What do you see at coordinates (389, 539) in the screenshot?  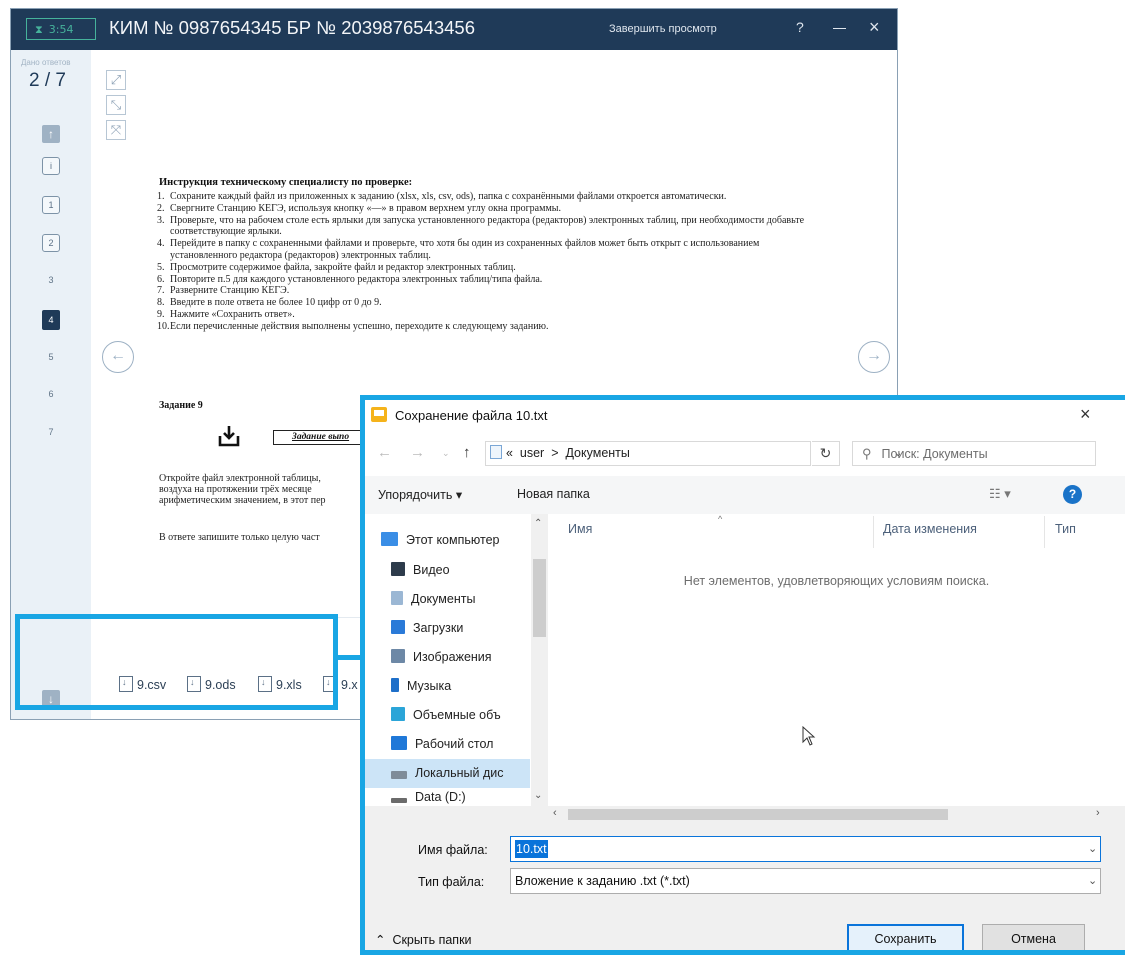 I see `computer-icon` at bounding box center [389, 539].